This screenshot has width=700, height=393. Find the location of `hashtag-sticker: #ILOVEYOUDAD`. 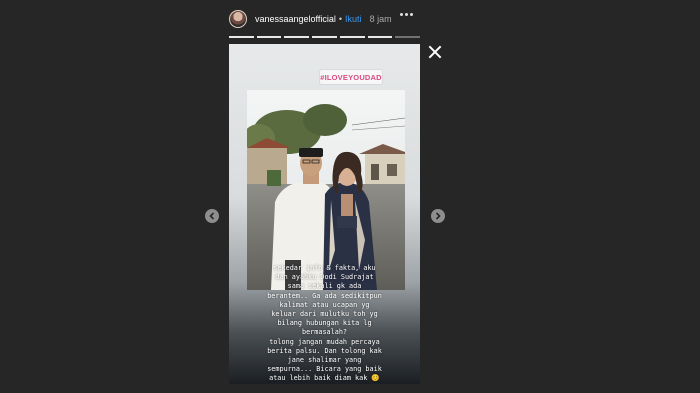

hashtag-sticker: #ILOVEYOUDAD is located at coordinates (351, 77).